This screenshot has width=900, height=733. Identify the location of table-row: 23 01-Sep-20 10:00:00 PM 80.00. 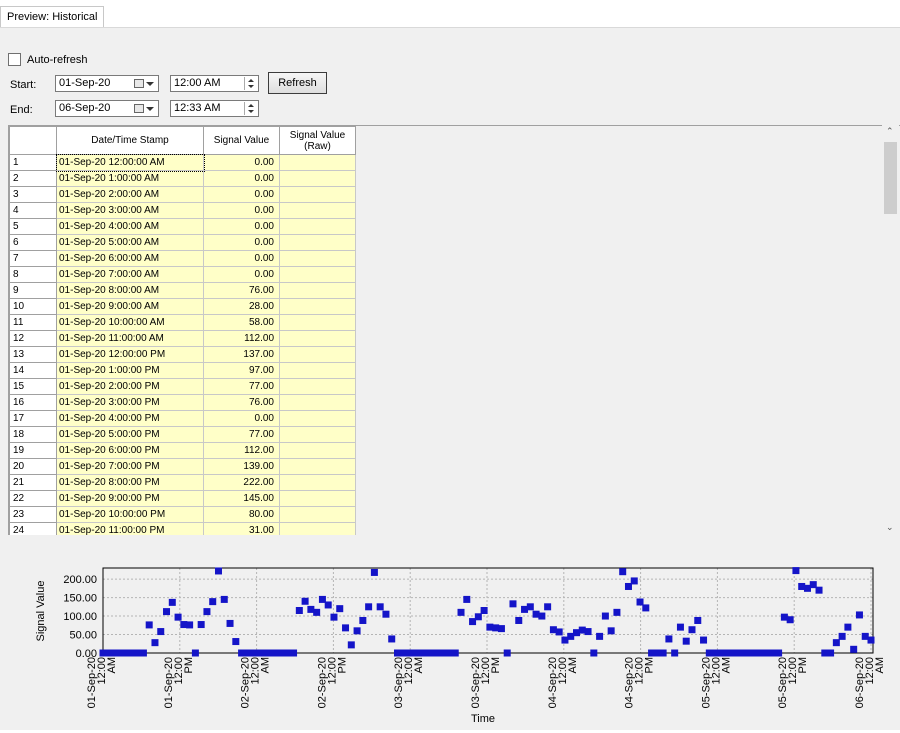
(182, 514).